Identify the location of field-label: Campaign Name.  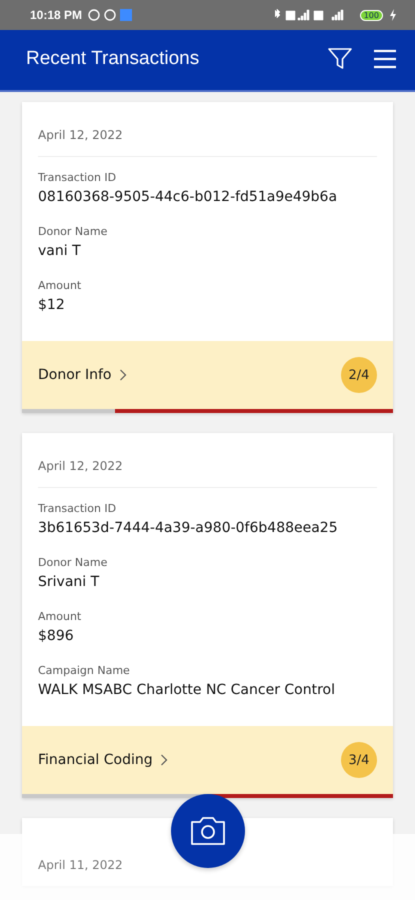
(84, 671).